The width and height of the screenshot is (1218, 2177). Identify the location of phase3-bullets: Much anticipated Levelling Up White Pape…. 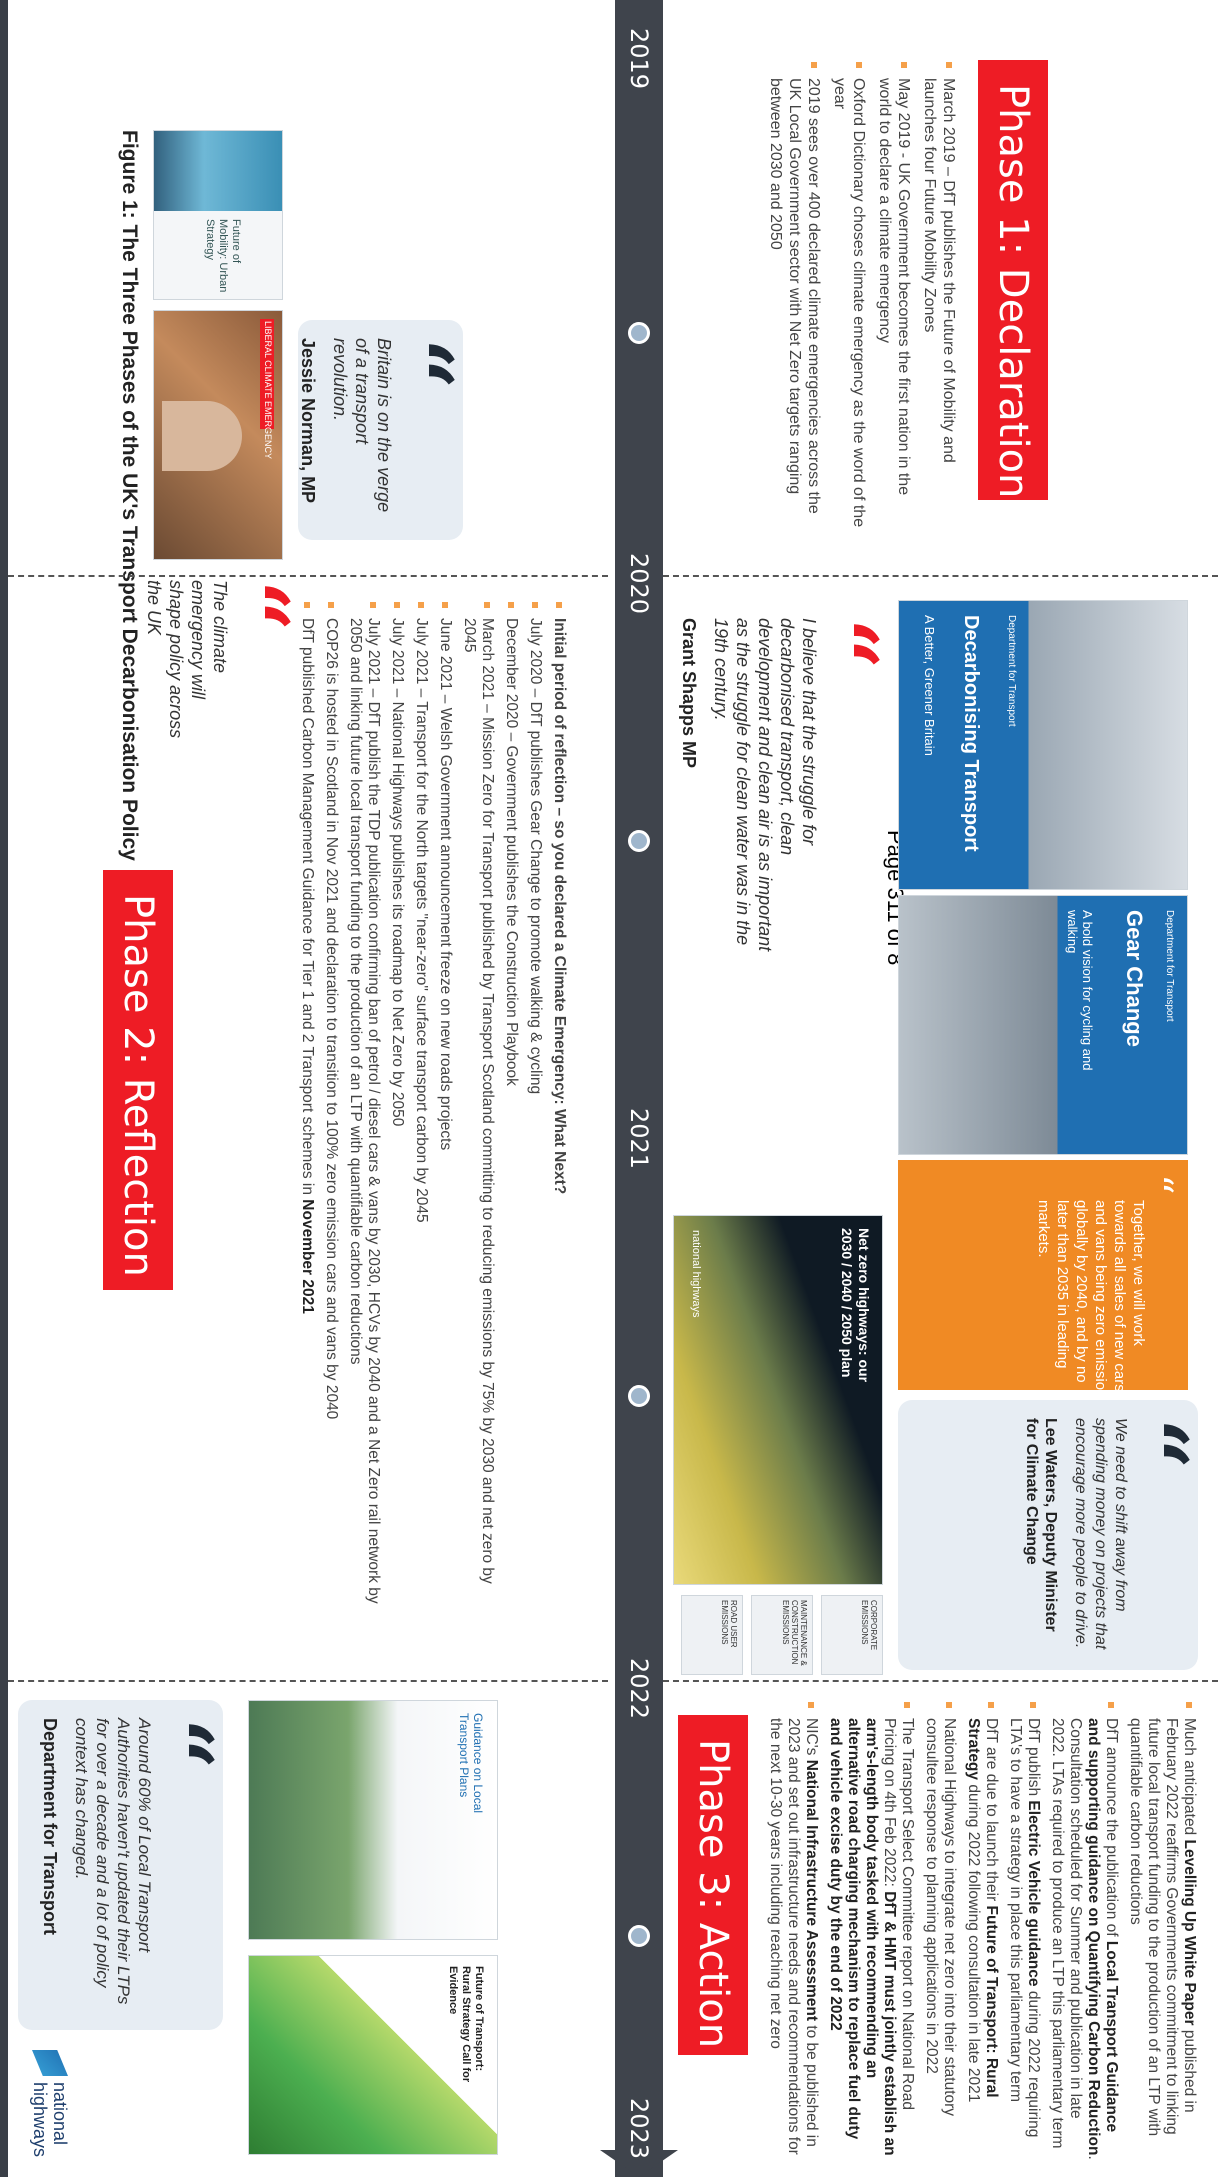
(979, 1930).